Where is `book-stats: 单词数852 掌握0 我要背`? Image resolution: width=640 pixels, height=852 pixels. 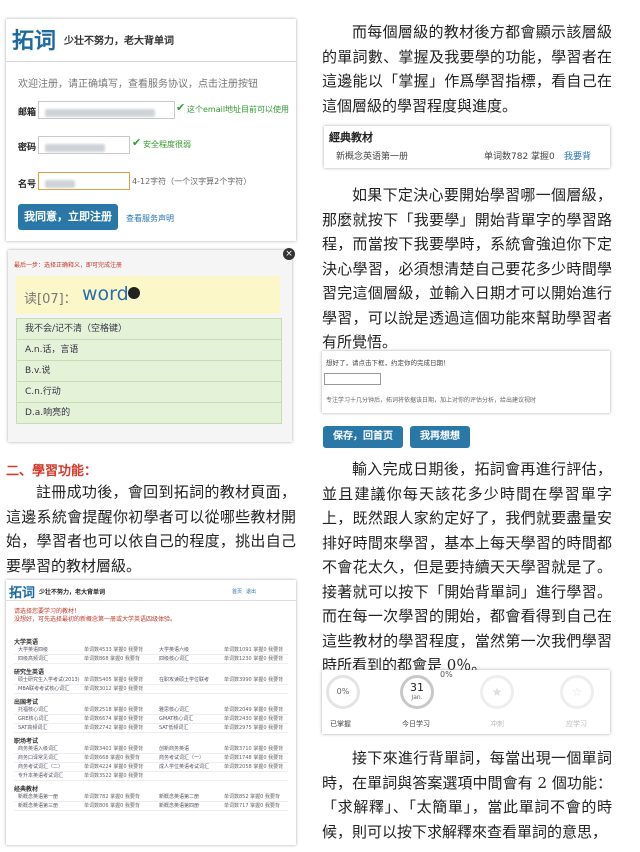
book-stats: 单词数852 掌握0 我要背 is located at coordinates (252, 796).